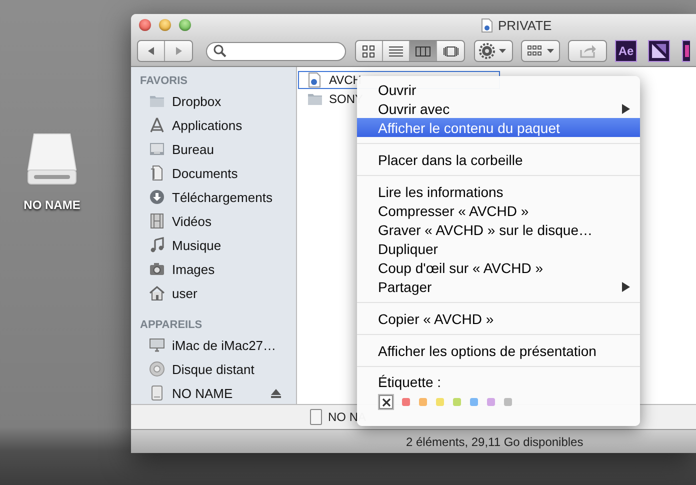  Describe the element at coordinates (525, 25) in the screenshot. I see `window-title: PRIVATE` at that location.